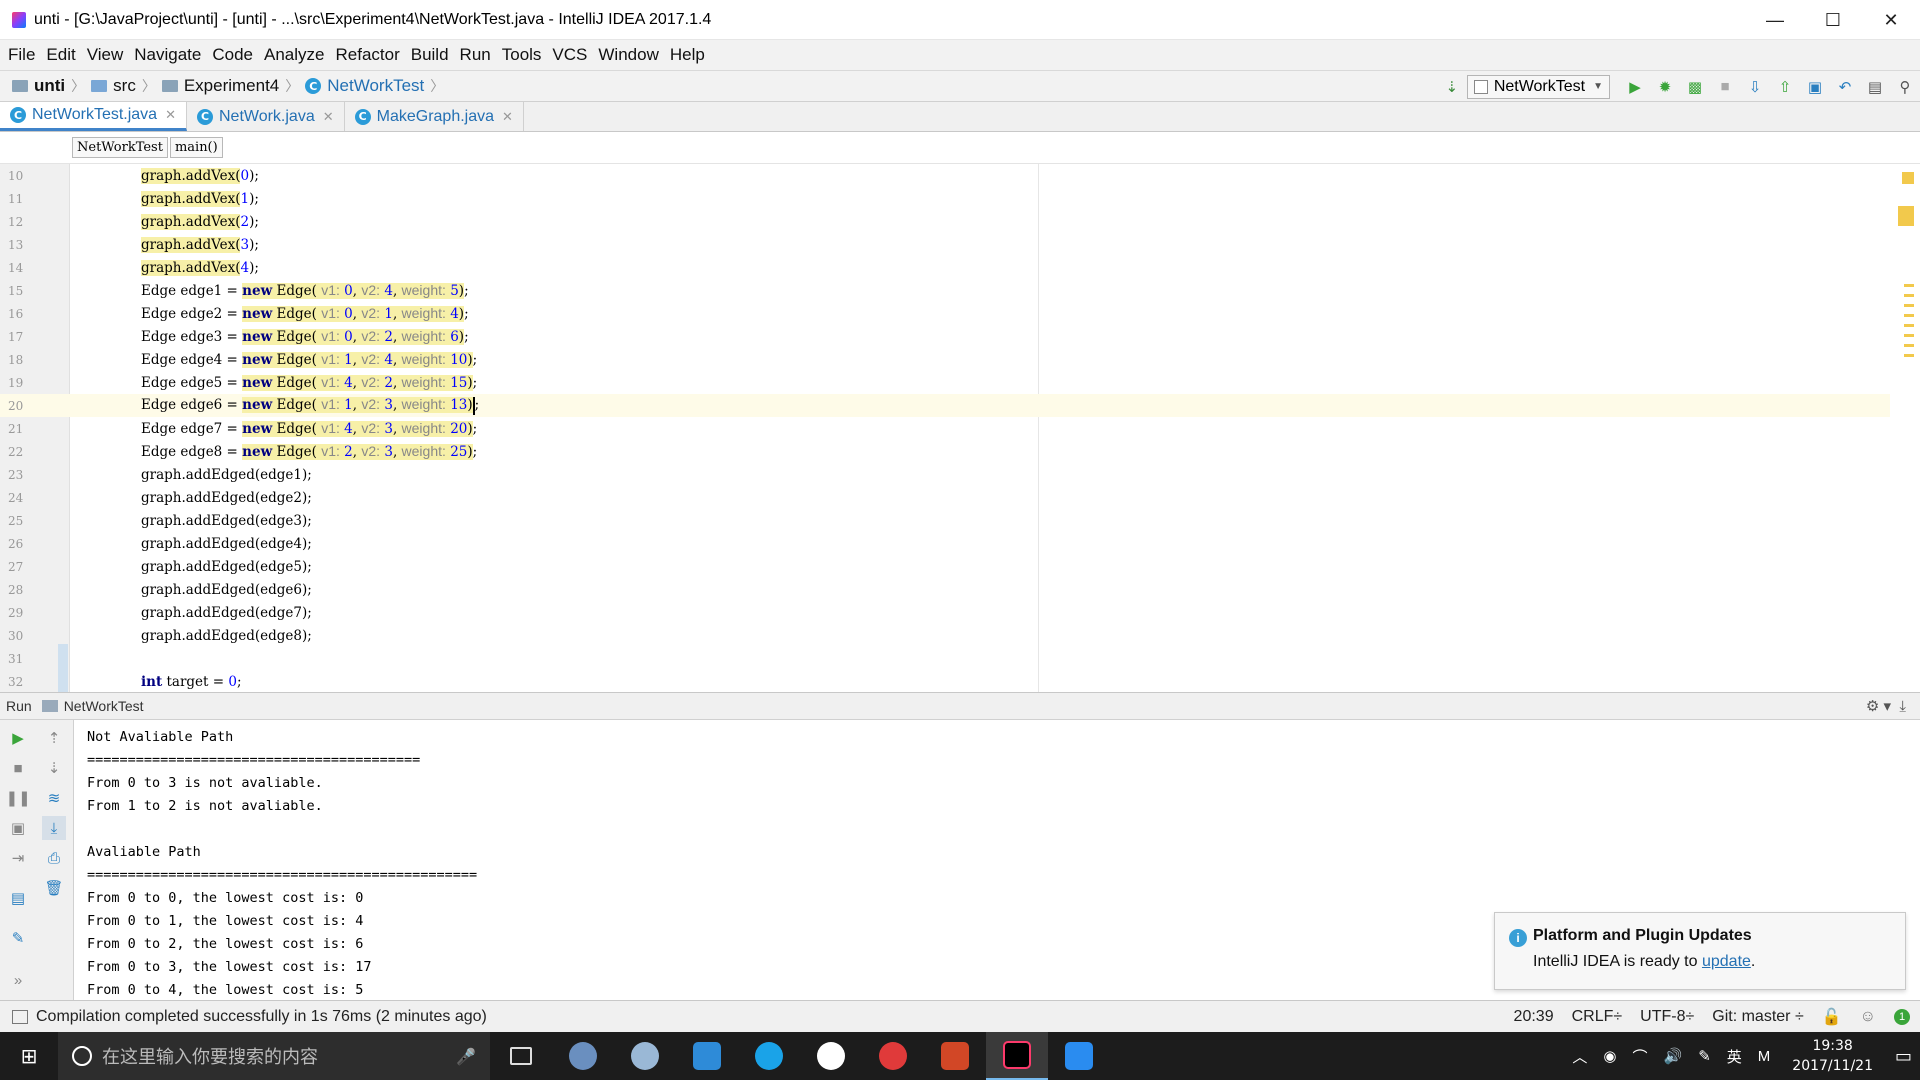 The width and height of the screenshot is (1920, 1080). Describe the element at coordinates (1764, 1056) in the screenshot. I see `mail-icon: M` at that location.